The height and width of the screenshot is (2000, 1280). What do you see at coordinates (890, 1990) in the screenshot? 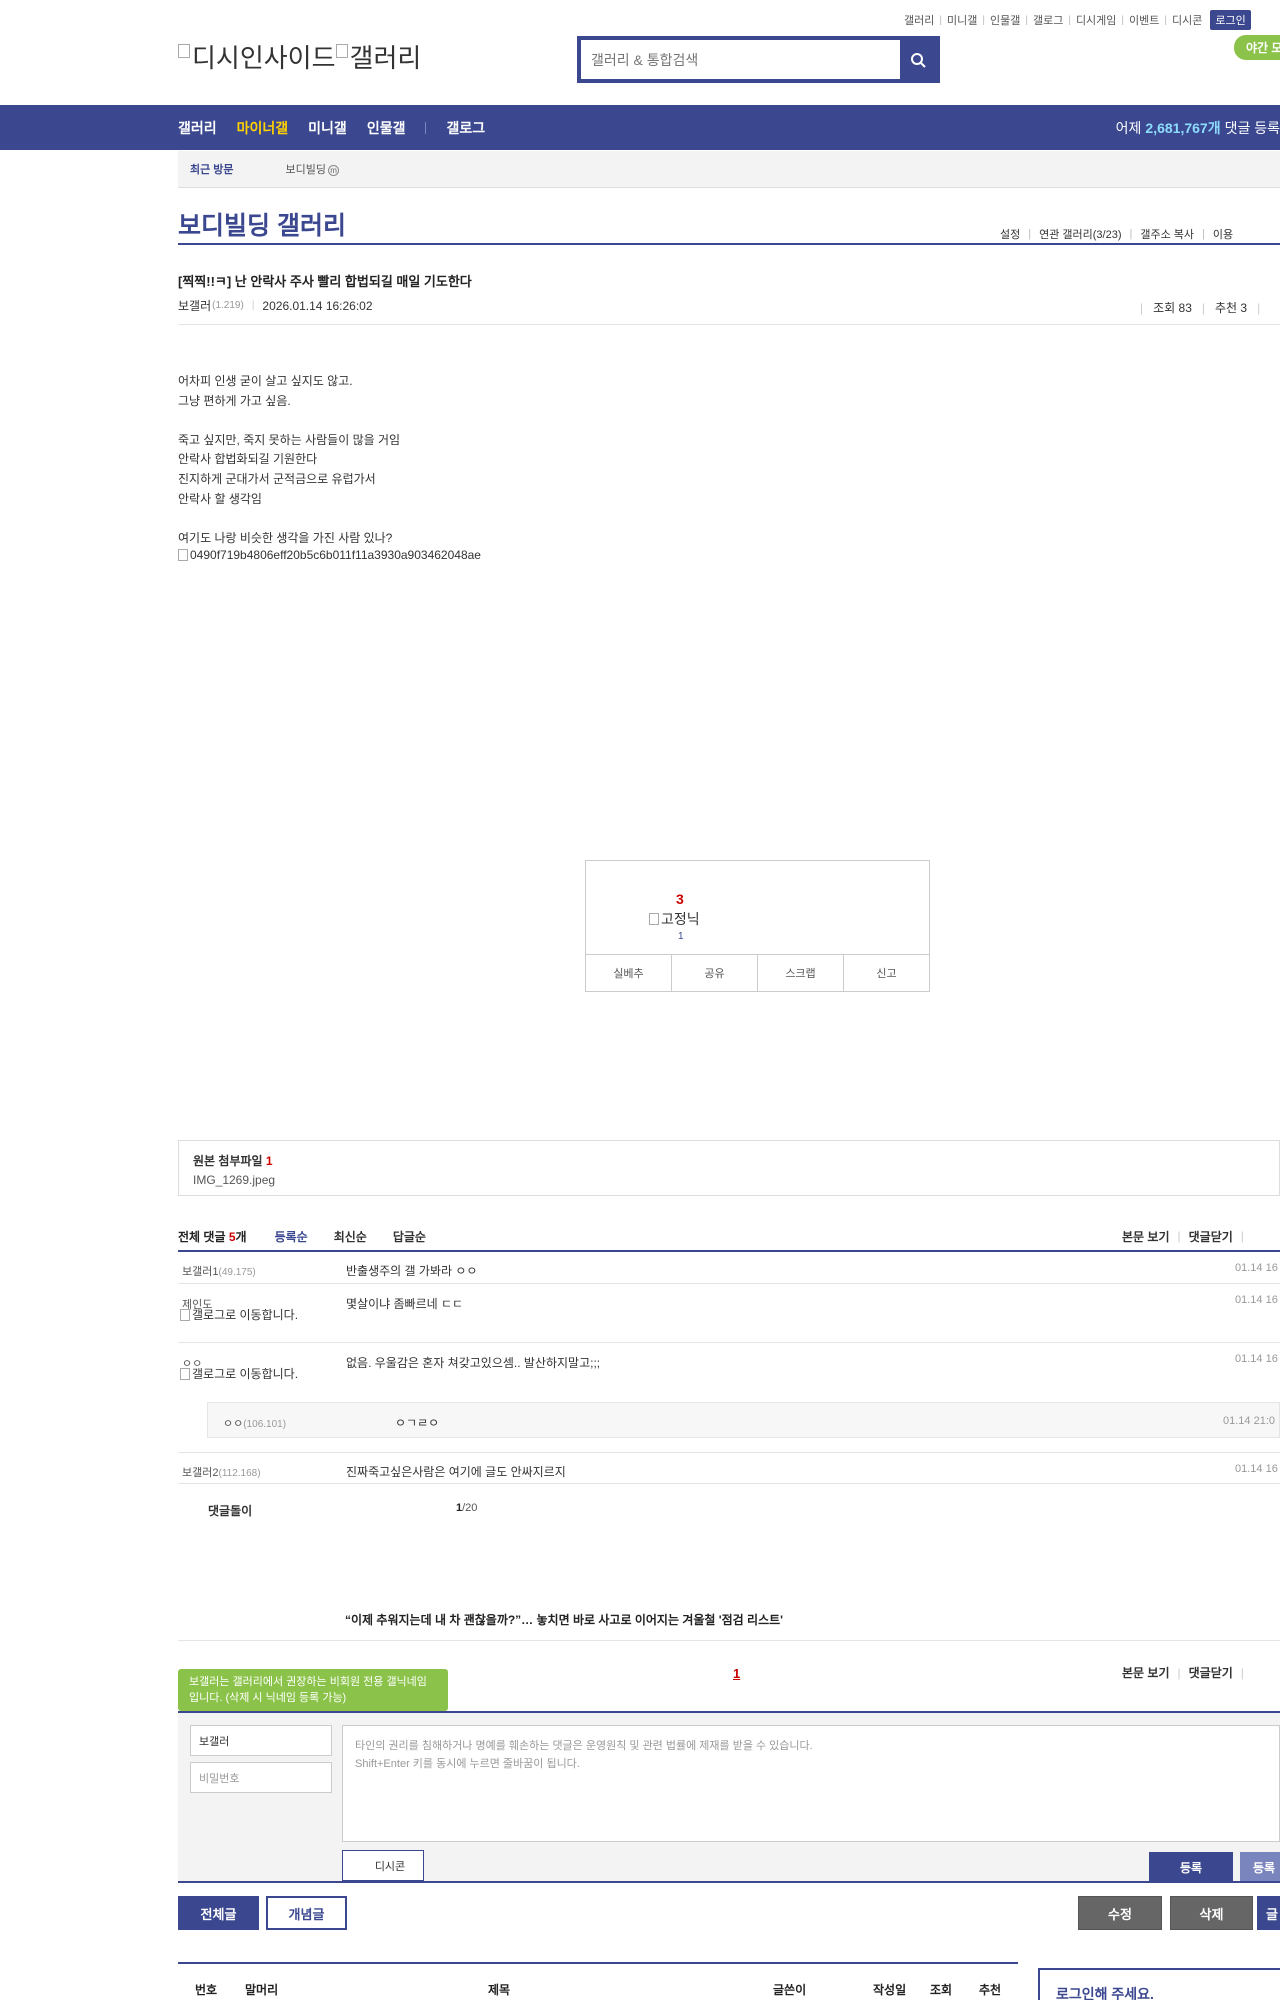
I see `col-date: 작성일` at bounding box center [890, 1990].